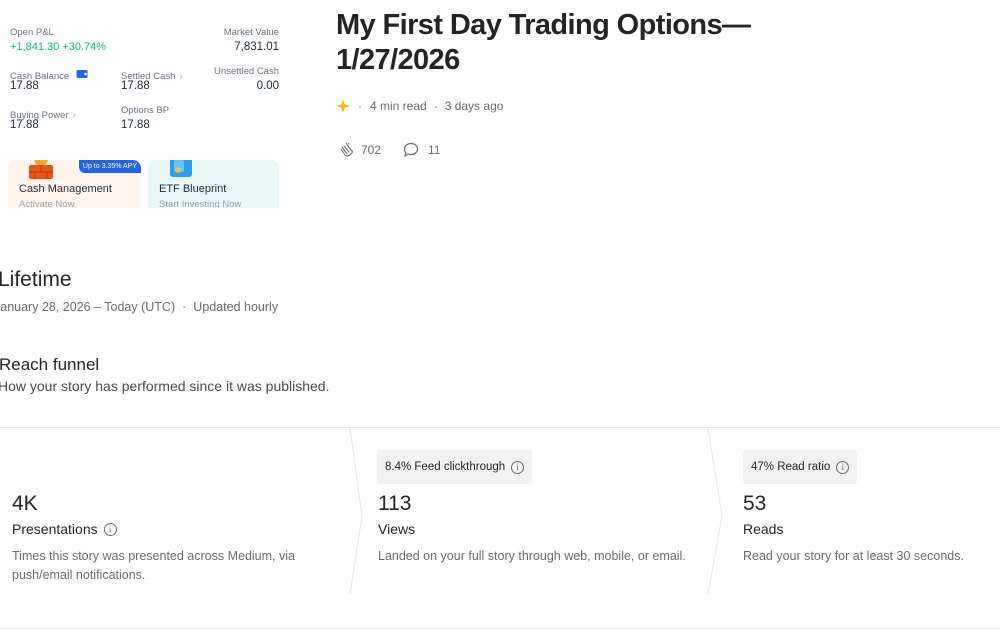  I want to click on etf-blueprint-card: ETF Blueprint Start Investing Now, so click(213, 184).